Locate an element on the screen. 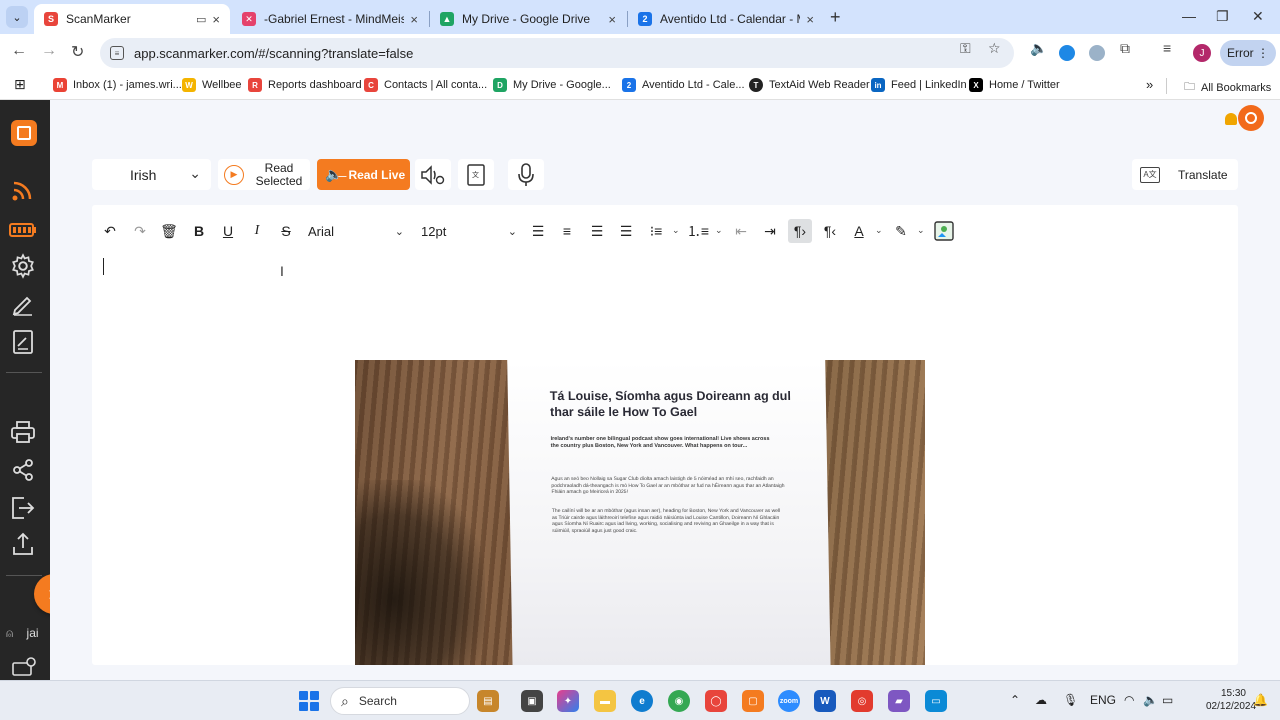 This screenshot has height=720, width=1280. zoom-app-icon: zoom is located at coordinates (789, 701).